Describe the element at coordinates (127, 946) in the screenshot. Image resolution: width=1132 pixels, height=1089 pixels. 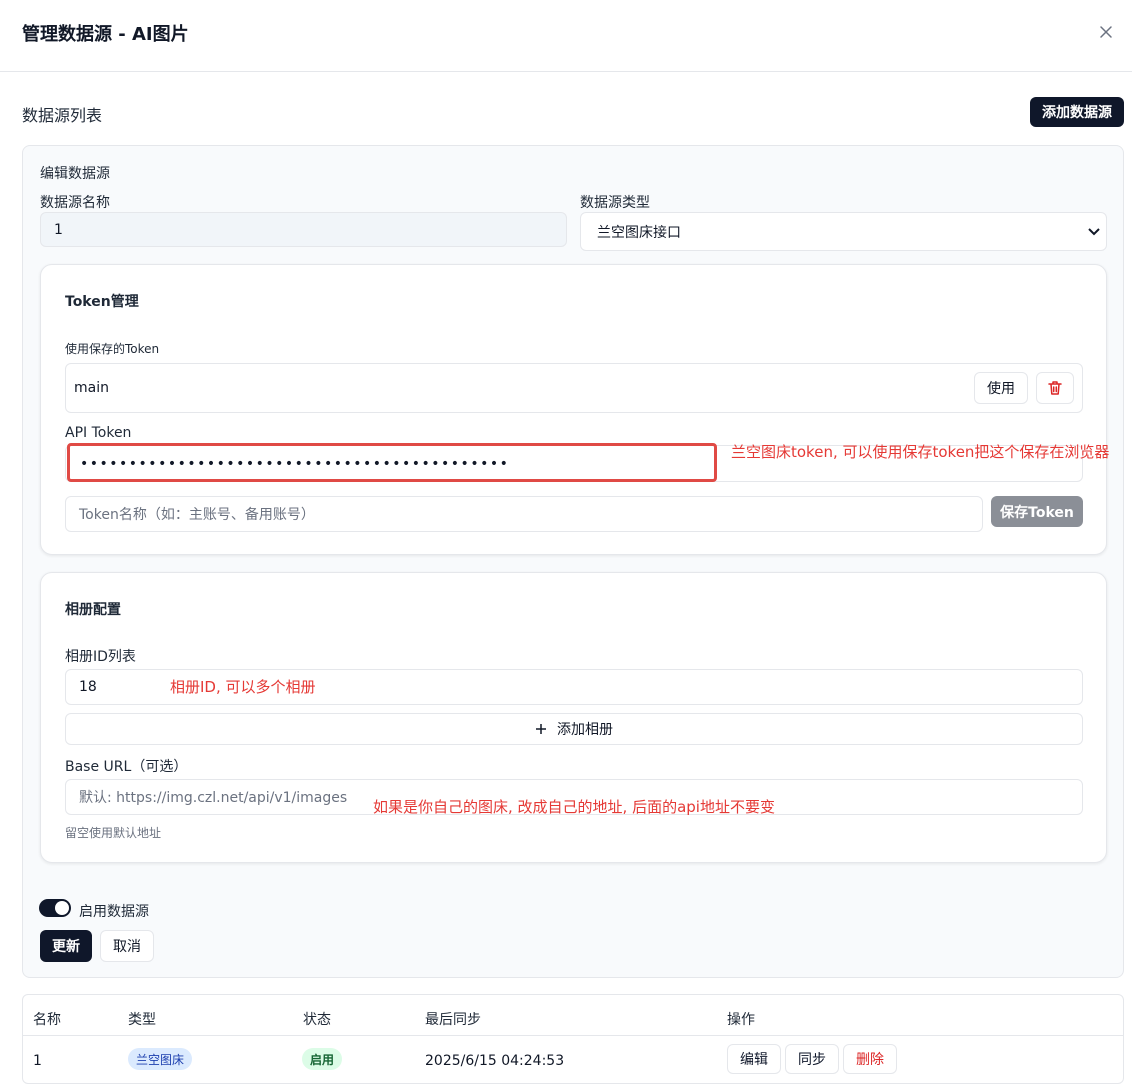
I see `cancel-button: 取消` at that location.